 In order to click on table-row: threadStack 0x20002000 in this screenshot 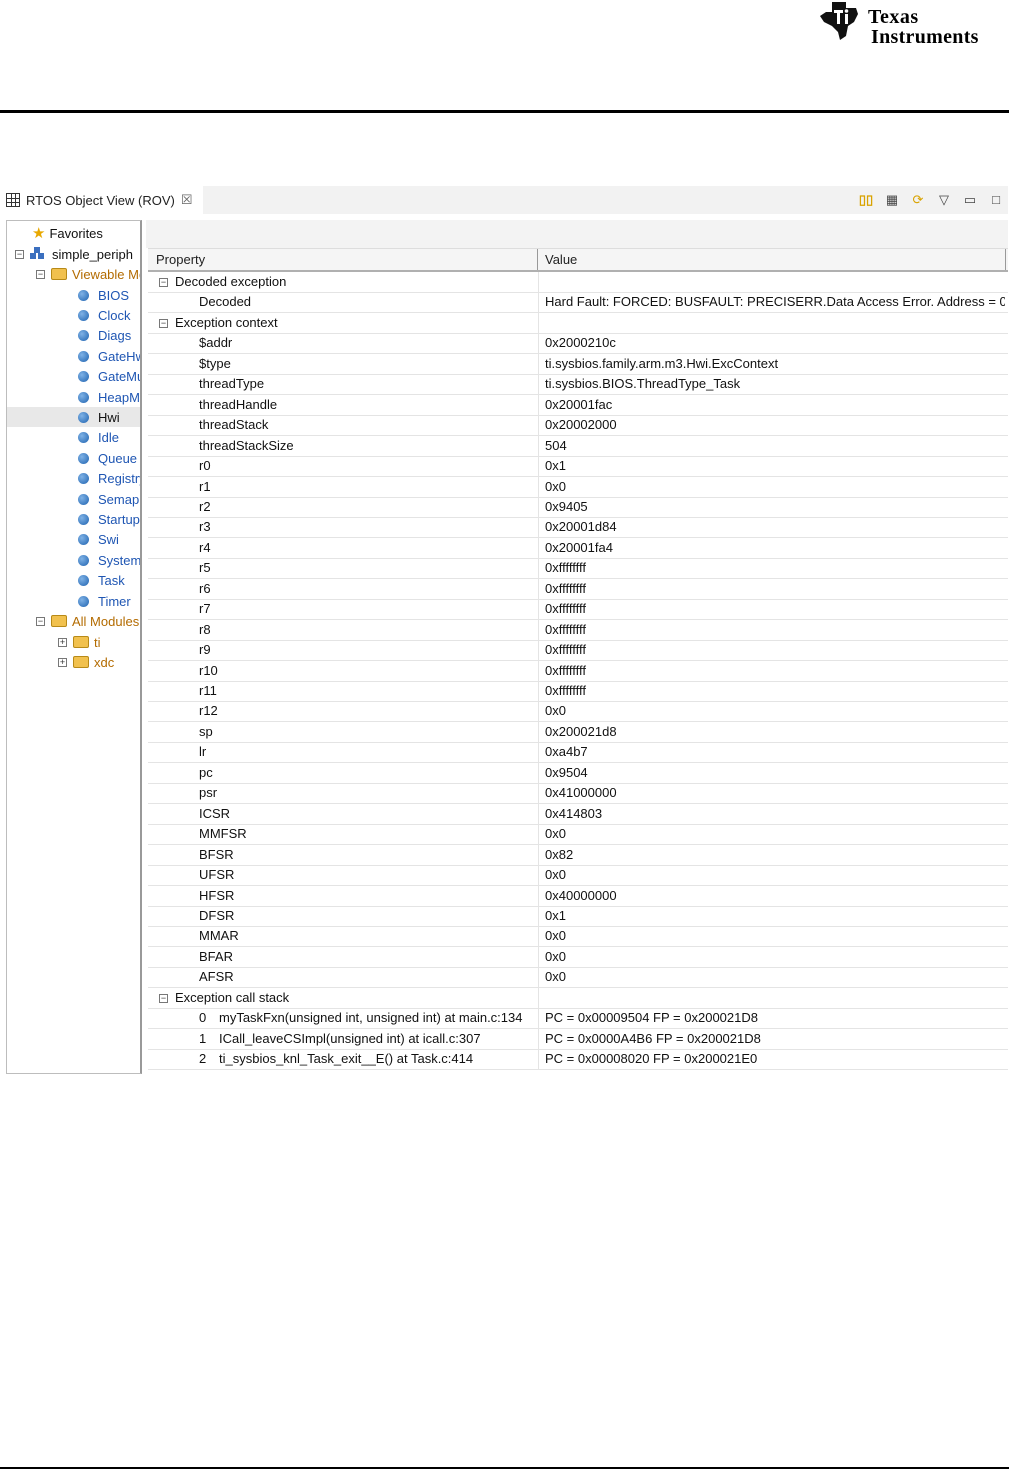, I will do `click(578, 426)`.